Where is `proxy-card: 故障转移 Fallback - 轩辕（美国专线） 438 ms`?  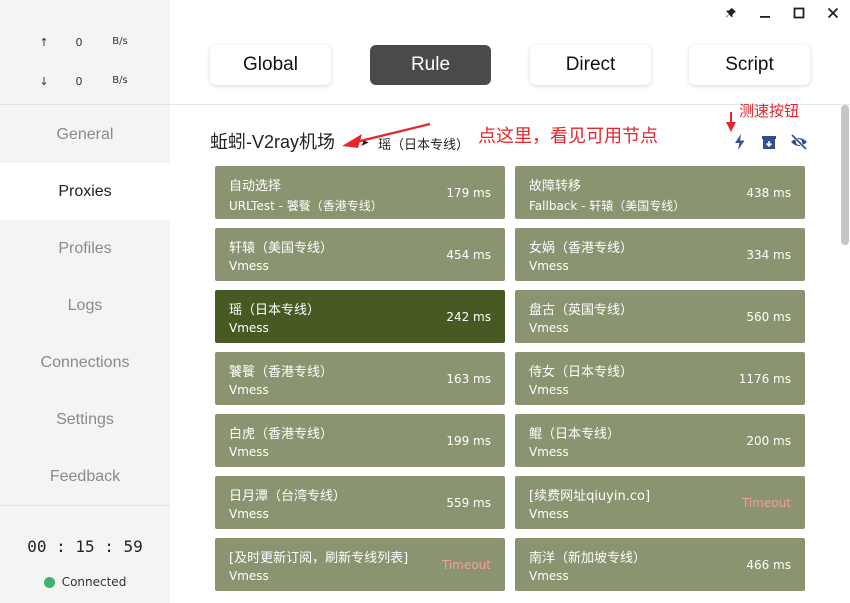 proxy-card: 故障转移 Fallback - 轩辕（美国专线） 438 ms is located at coordinates (660, 192).